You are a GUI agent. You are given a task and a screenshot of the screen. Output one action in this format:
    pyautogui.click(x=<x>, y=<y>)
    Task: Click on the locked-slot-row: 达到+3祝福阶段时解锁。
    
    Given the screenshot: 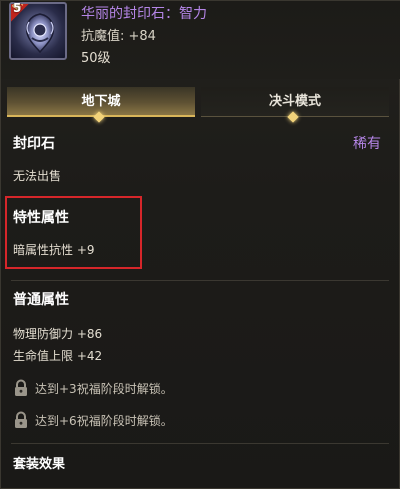 What is the action you would take?
    pyautogui.click(x=93, y=388)
    